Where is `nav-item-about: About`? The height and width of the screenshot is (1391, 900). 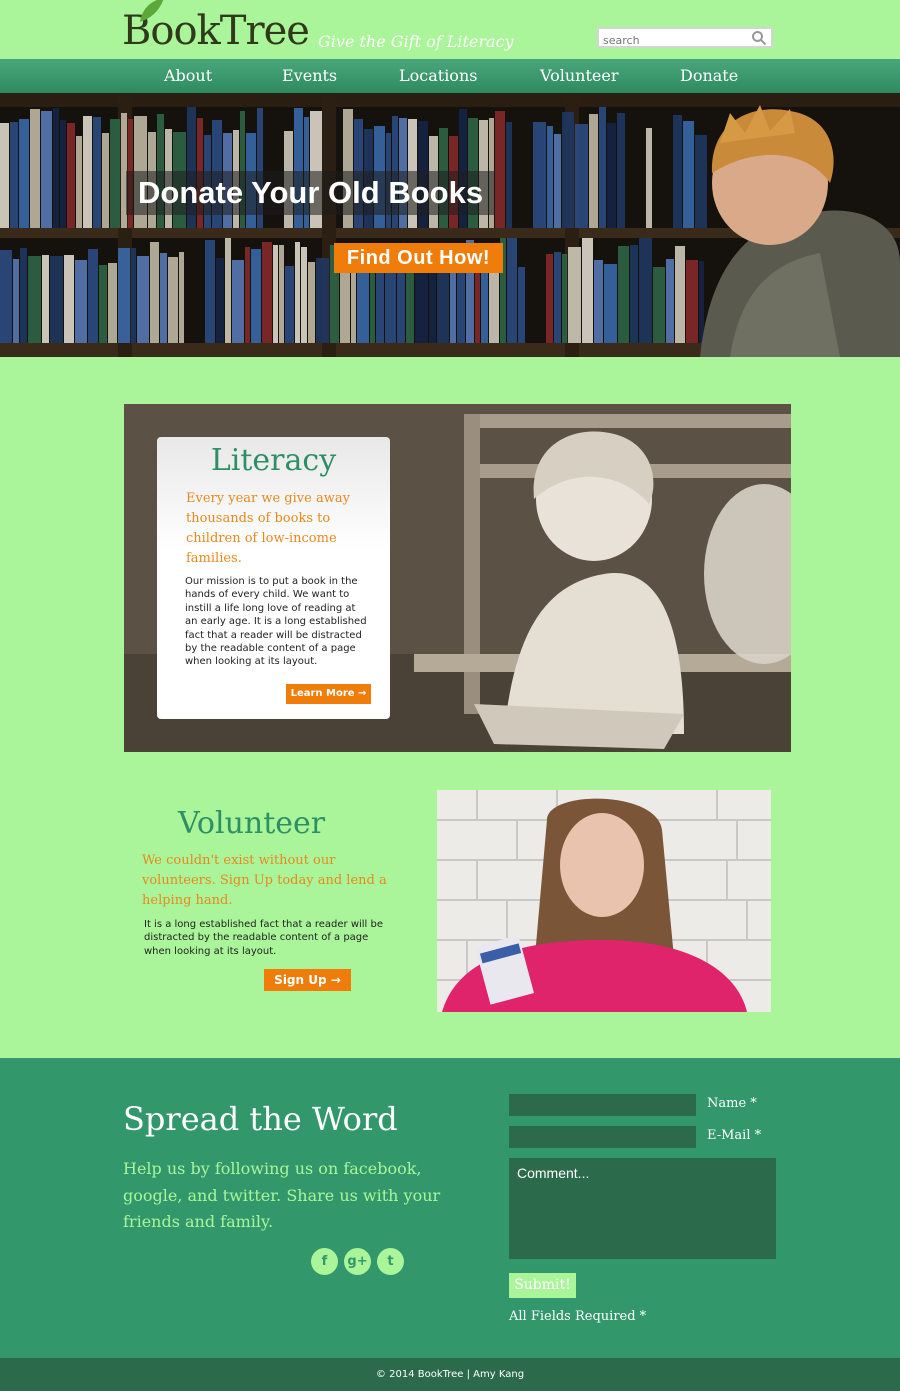
nav-item-about: About is located at coordinates (188, 75).